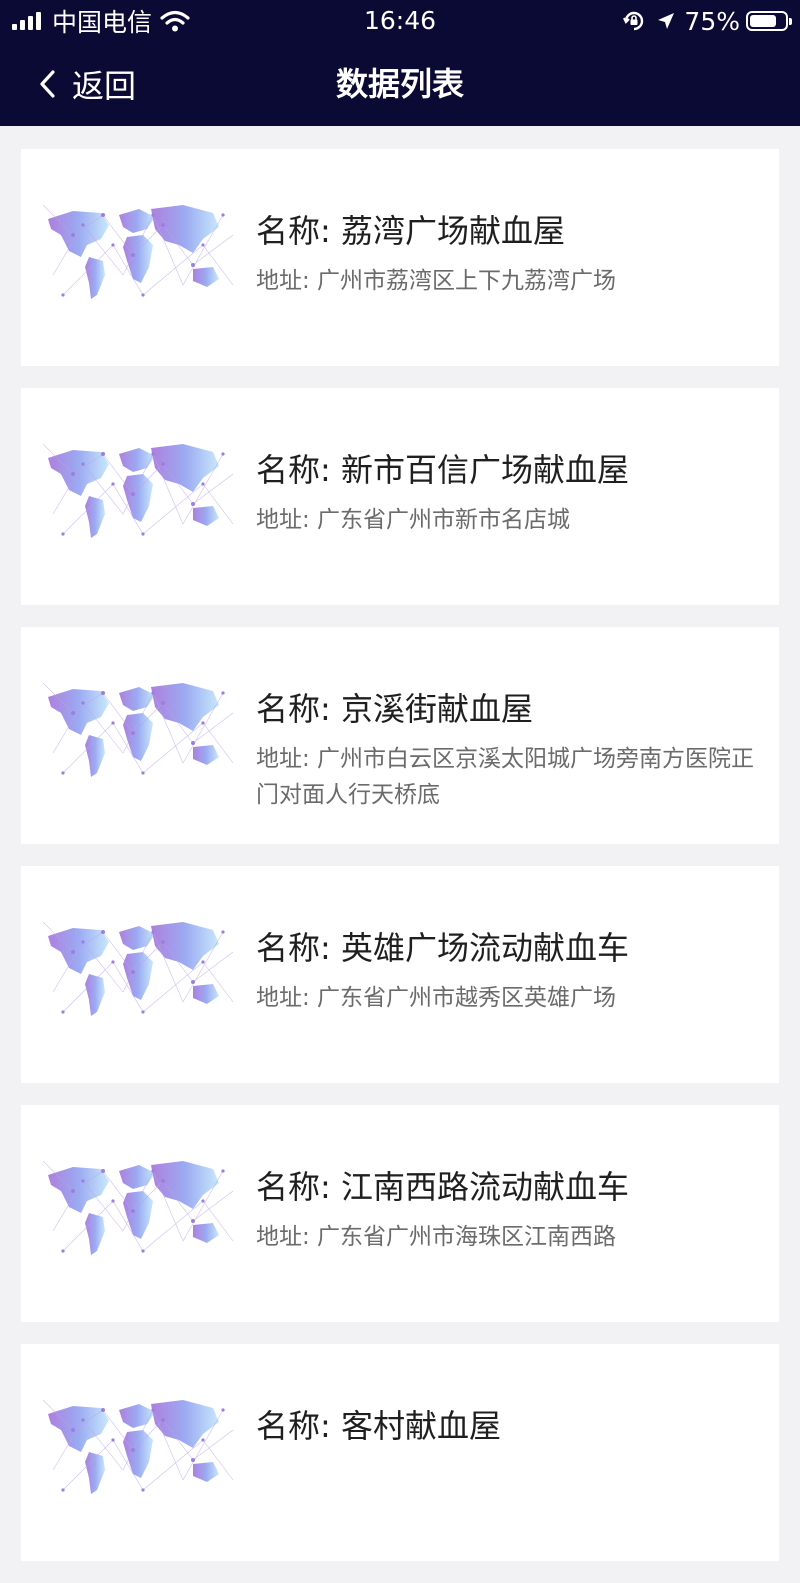 This screenshot has height=1583, width=800. Describe the element at coordinates (442, 948) in the screenshot. I see `item-name: 名称: 英雄广场流动献血车` at that location.